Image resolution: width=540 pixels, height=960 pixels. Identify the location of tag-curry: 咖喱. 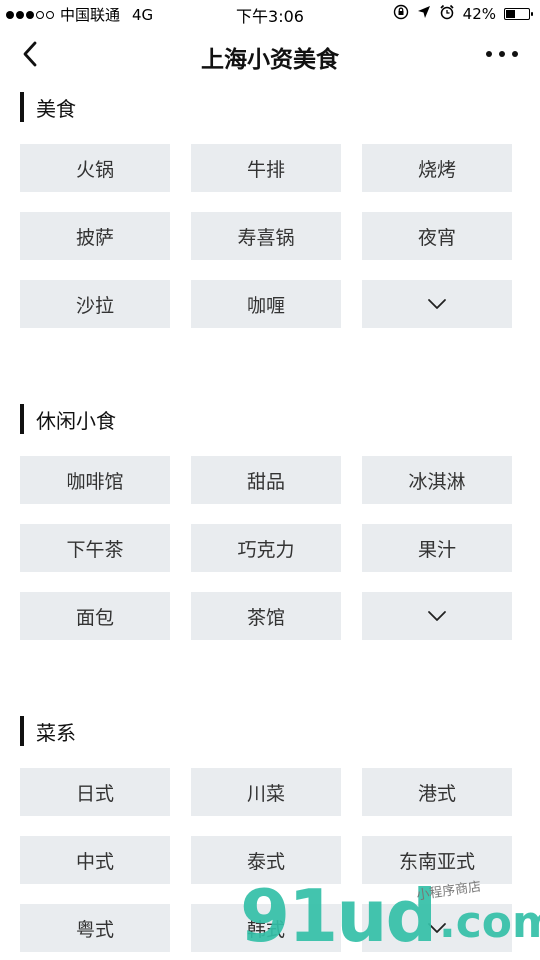
(266, 304).